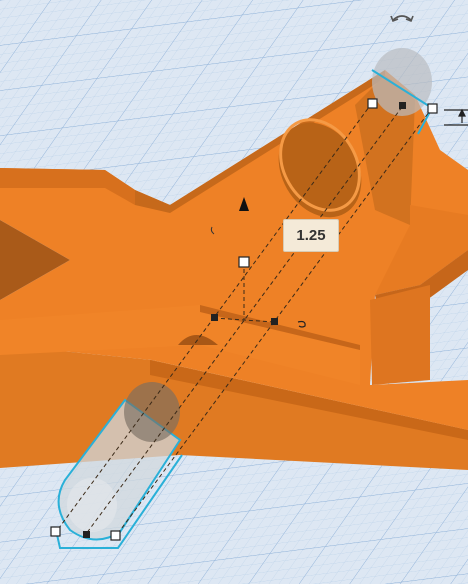 The image size is (468, 584). Describe the element at coordinates (402, 105) in the screenshot. I see `resize-handle-top-mid` at that location.